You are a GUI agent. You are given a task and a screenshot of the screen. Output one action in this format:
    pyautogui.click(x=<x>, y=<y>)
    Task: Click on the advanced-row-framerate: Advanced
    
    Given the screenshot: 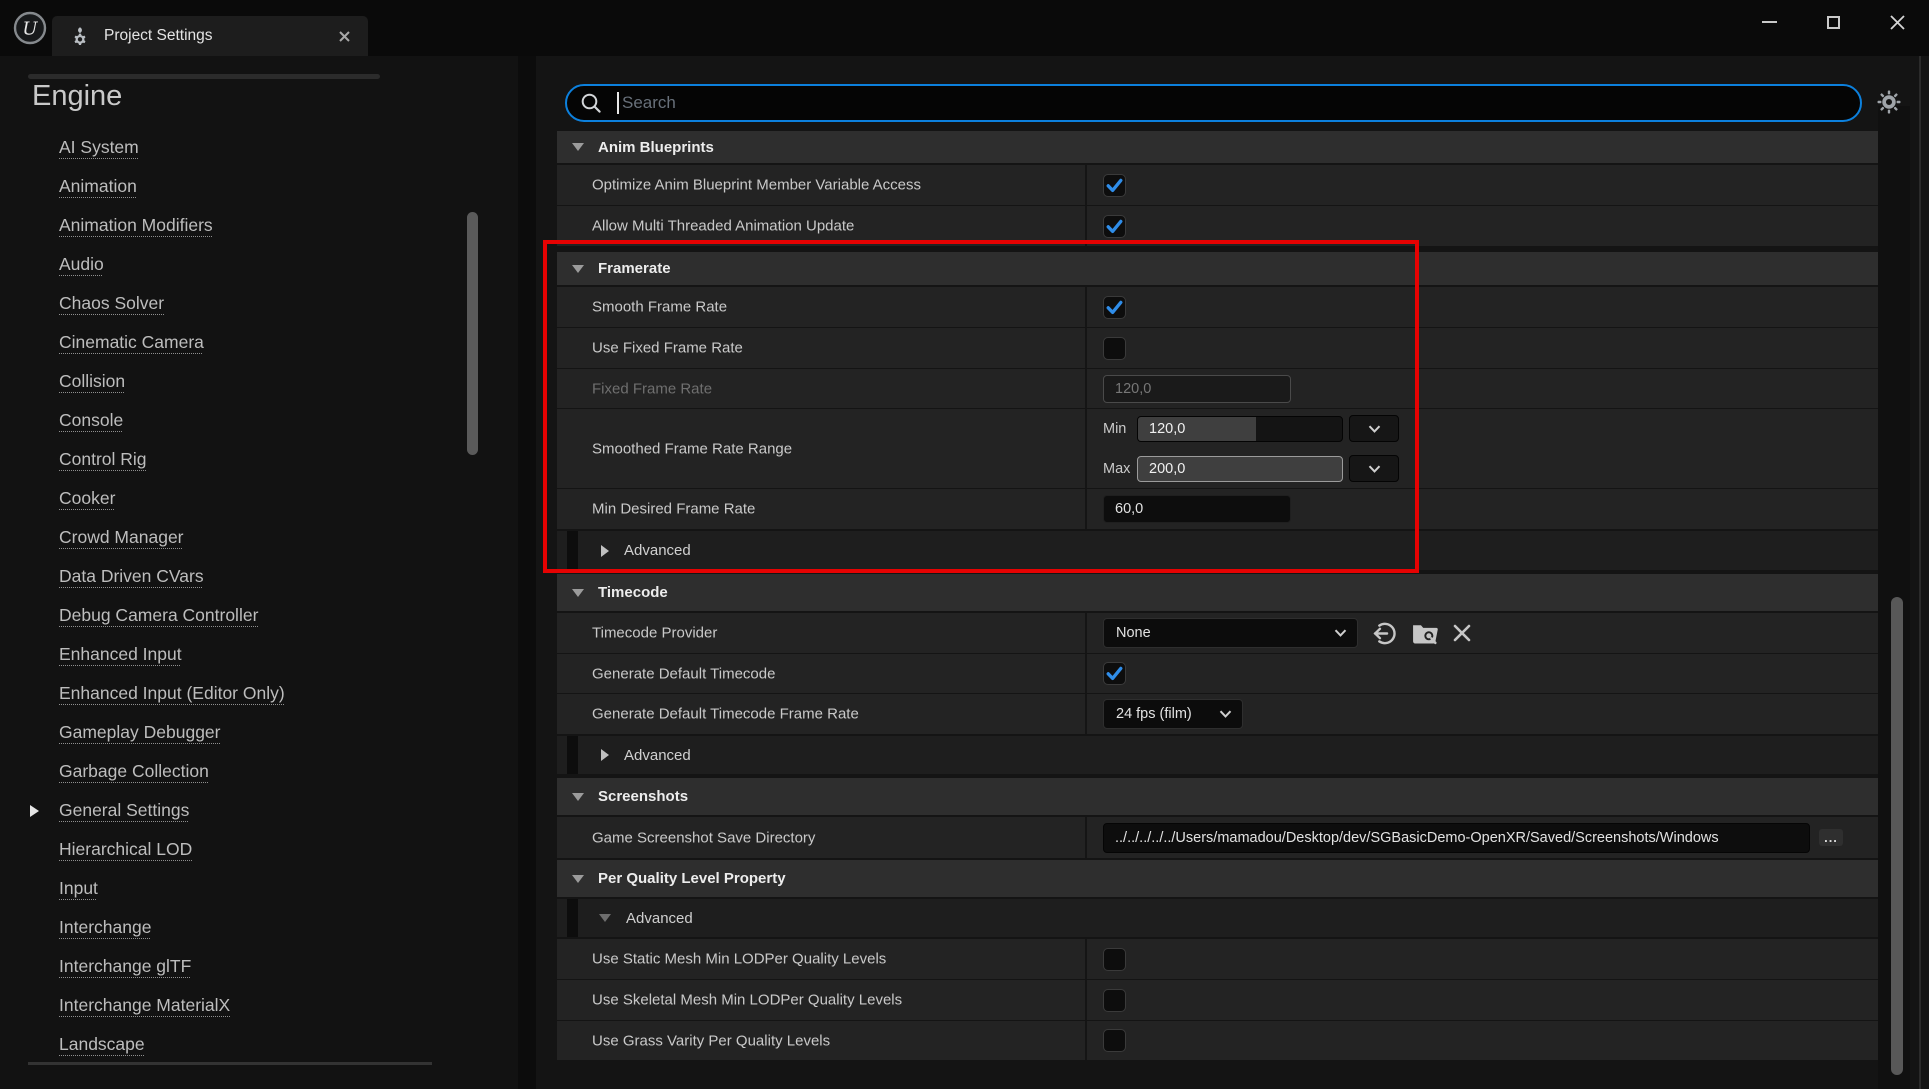 What is the action you would take?
    pyautogui.click(x=1217, y=550)
    